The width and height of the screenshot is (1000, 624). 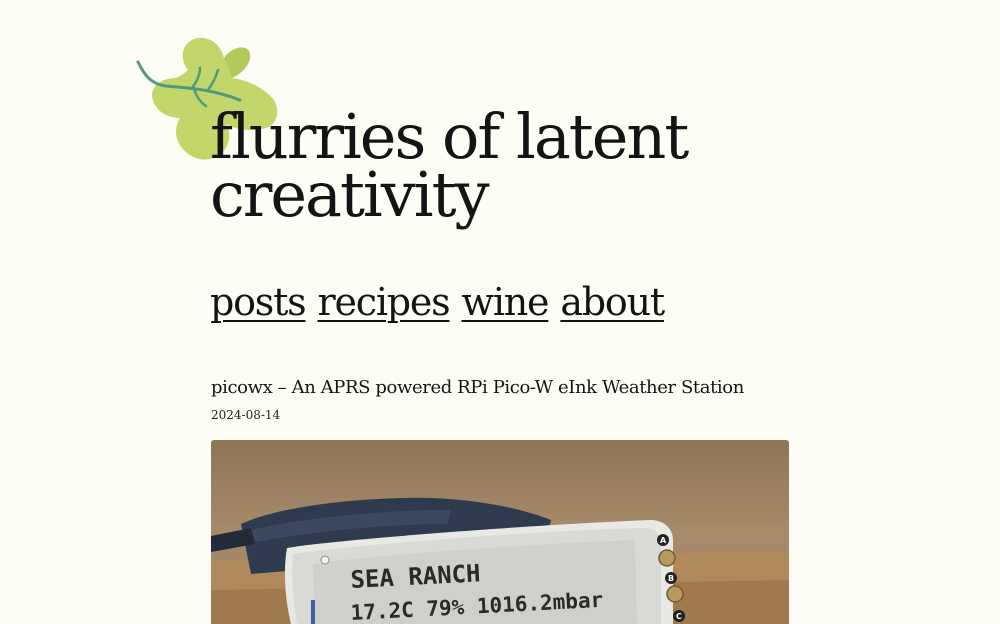 I want to click on site-title: flurries of latent creativity, so click(x=490, y=166).